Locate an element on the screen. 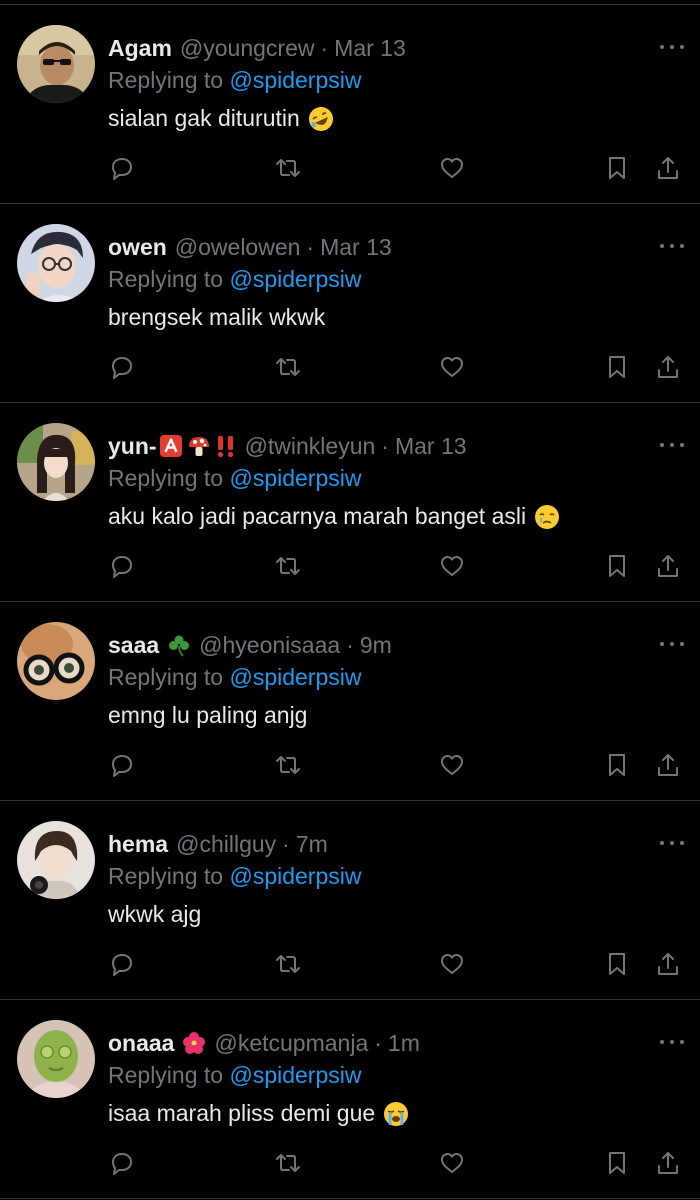 Image resolution: width=700 pixels, height=1200 pixels. timestamp: 1m is located at coordinates (404, 1043).